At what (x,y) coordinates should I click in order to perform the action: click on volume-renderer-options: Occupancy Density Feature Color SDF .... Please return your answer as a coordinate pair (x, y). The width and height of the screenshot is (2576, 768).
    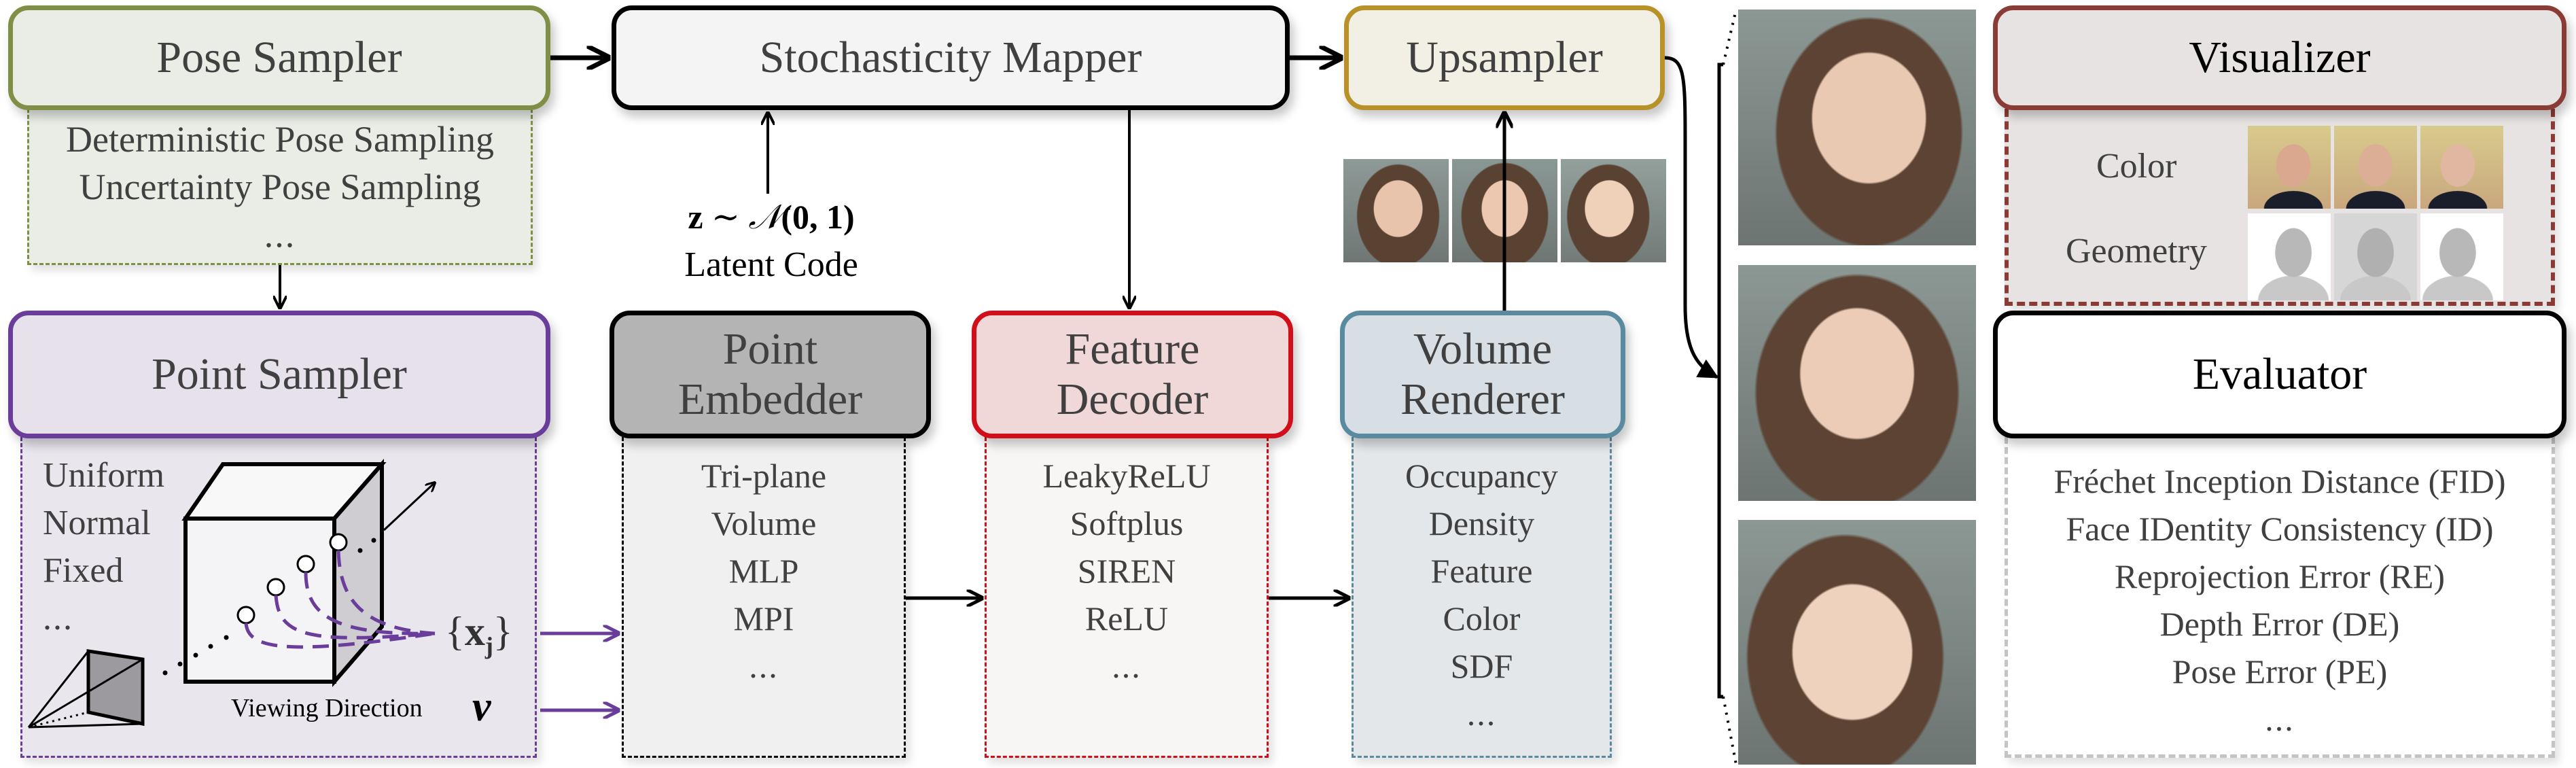
    Looking at the image, I should click on (1482, 597).